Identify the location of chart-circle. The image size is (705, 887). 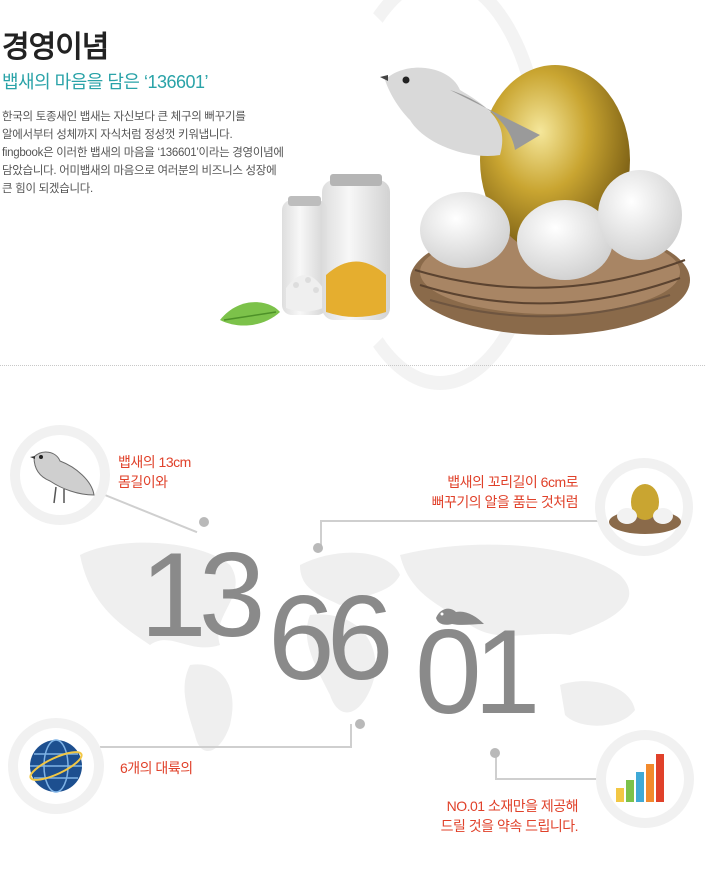
(645, 779).